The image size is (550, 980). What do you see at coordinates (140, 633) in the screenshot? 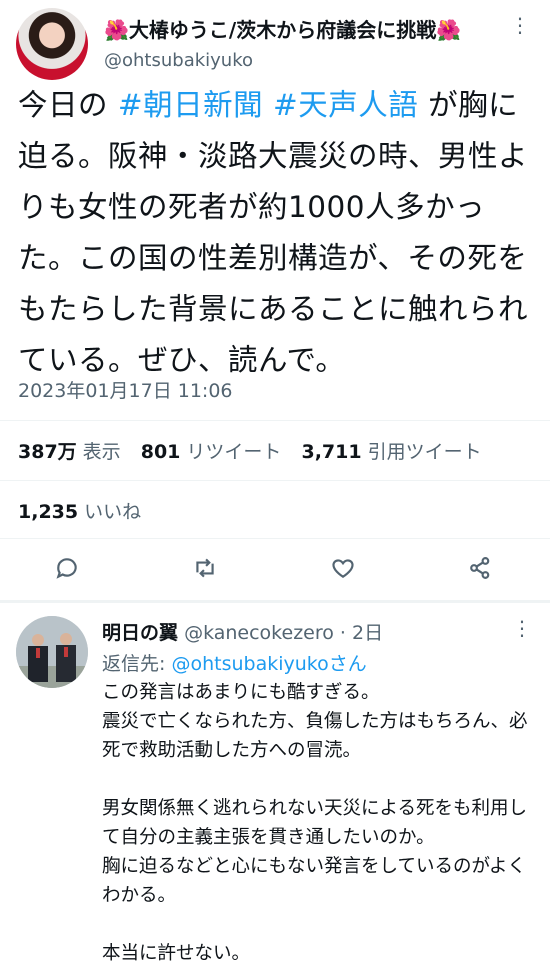
I see `reply-author-name: 明日の翼` at bounding box center [140, 633].